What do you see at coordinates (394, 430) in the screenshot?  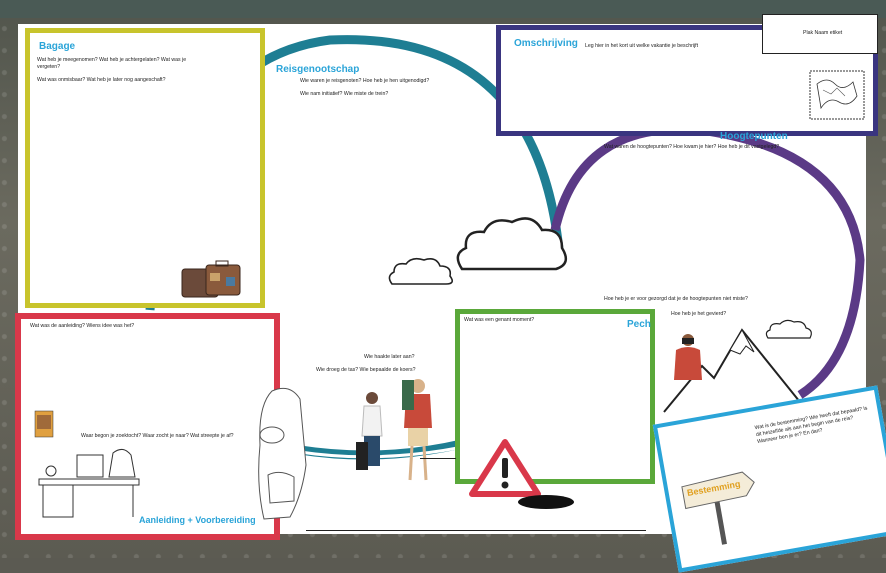 I see `travellers-figure` at bounding box center [394, 430].